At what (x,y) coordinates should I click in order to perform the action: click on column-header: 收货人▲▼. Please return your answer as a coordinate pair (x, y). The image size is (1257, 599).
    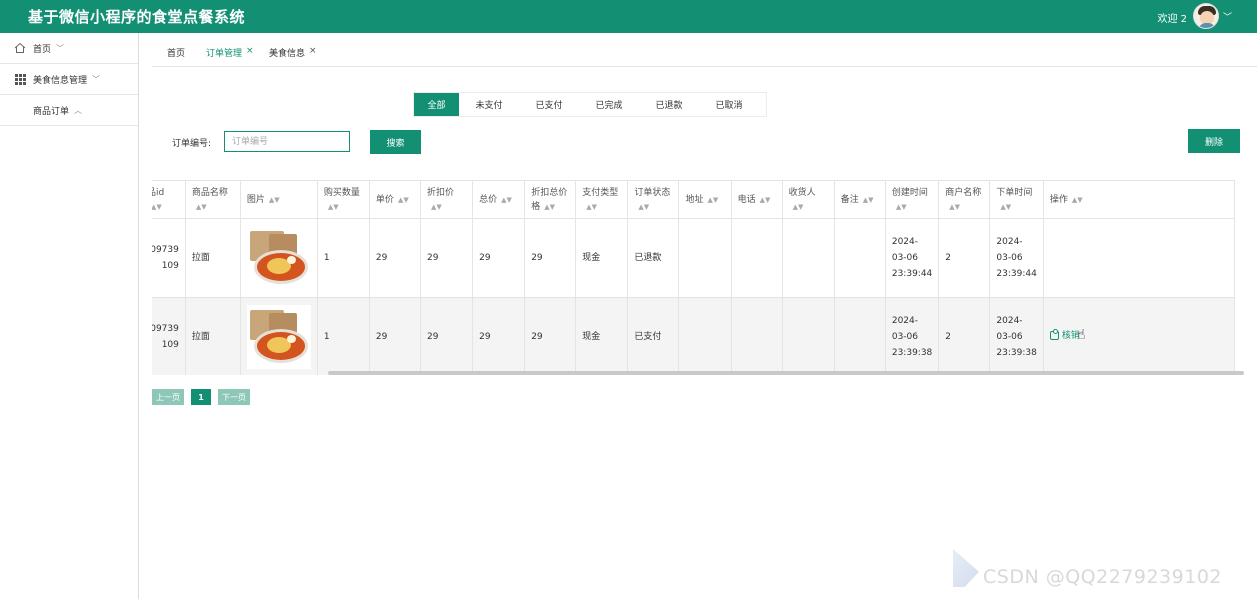
    Looking at the image, I should click on (808, 199).